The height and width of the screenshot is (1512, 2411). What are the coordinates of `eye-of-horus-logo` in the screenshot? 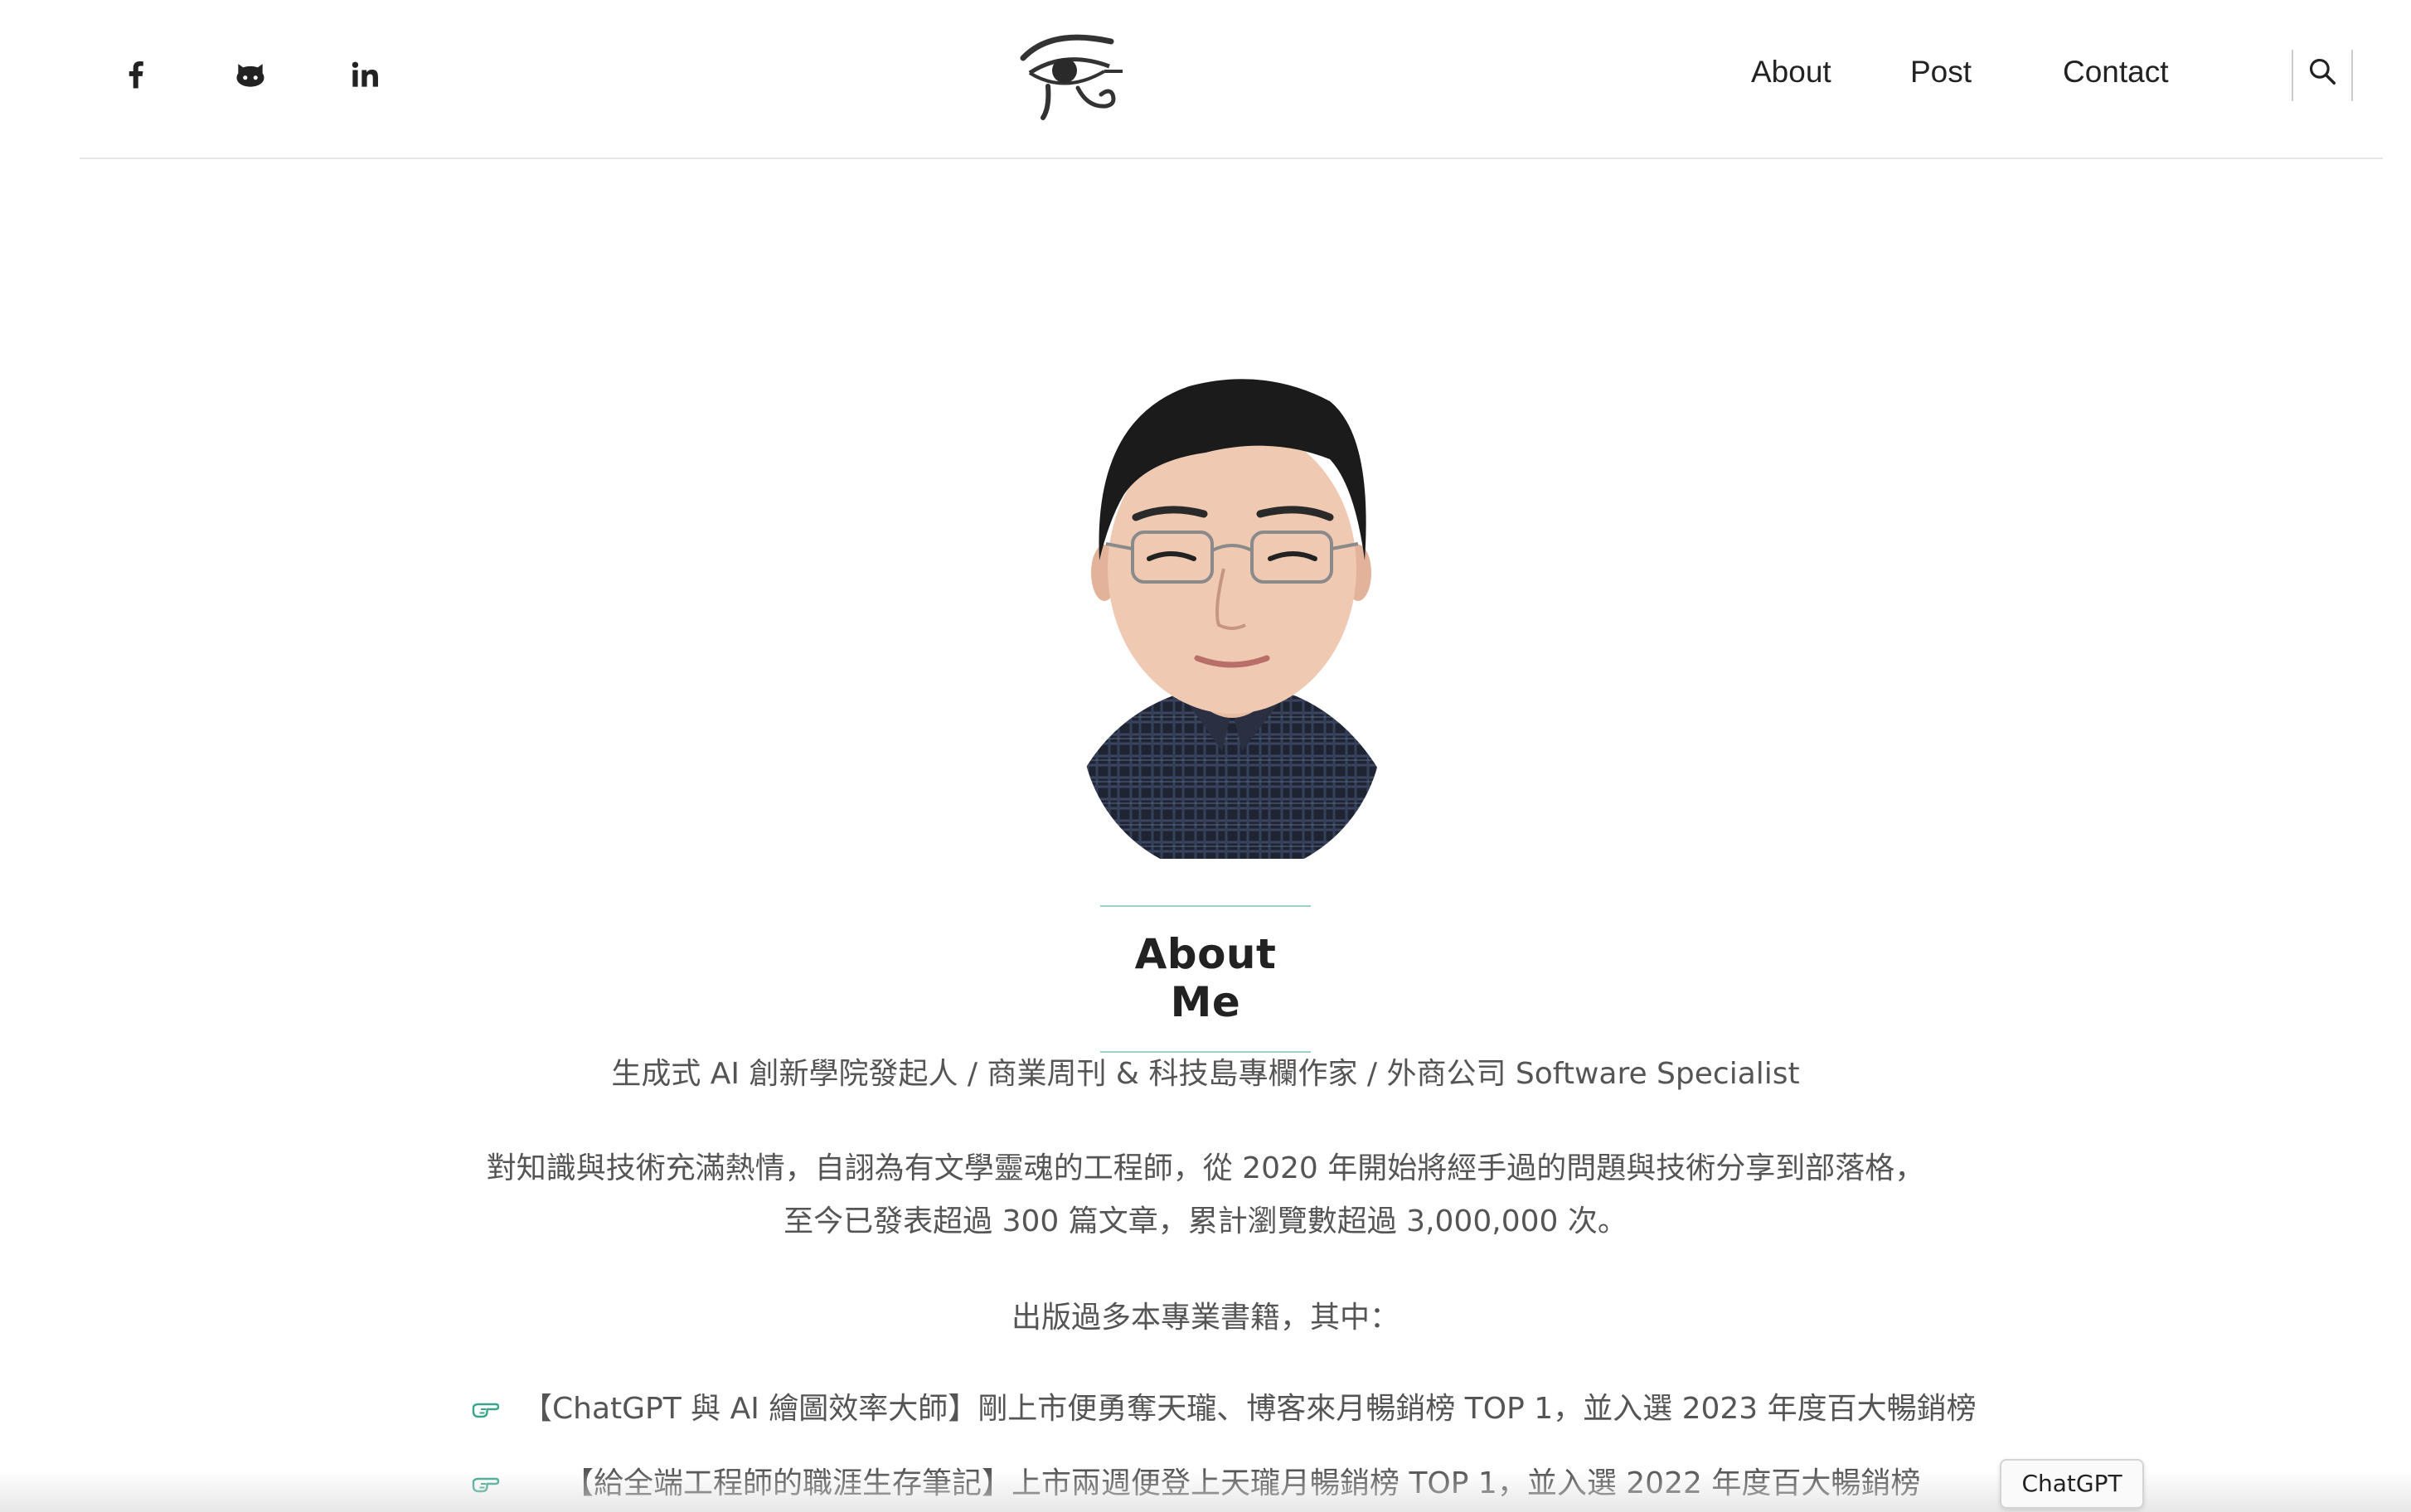 It's located at (1073, 74).